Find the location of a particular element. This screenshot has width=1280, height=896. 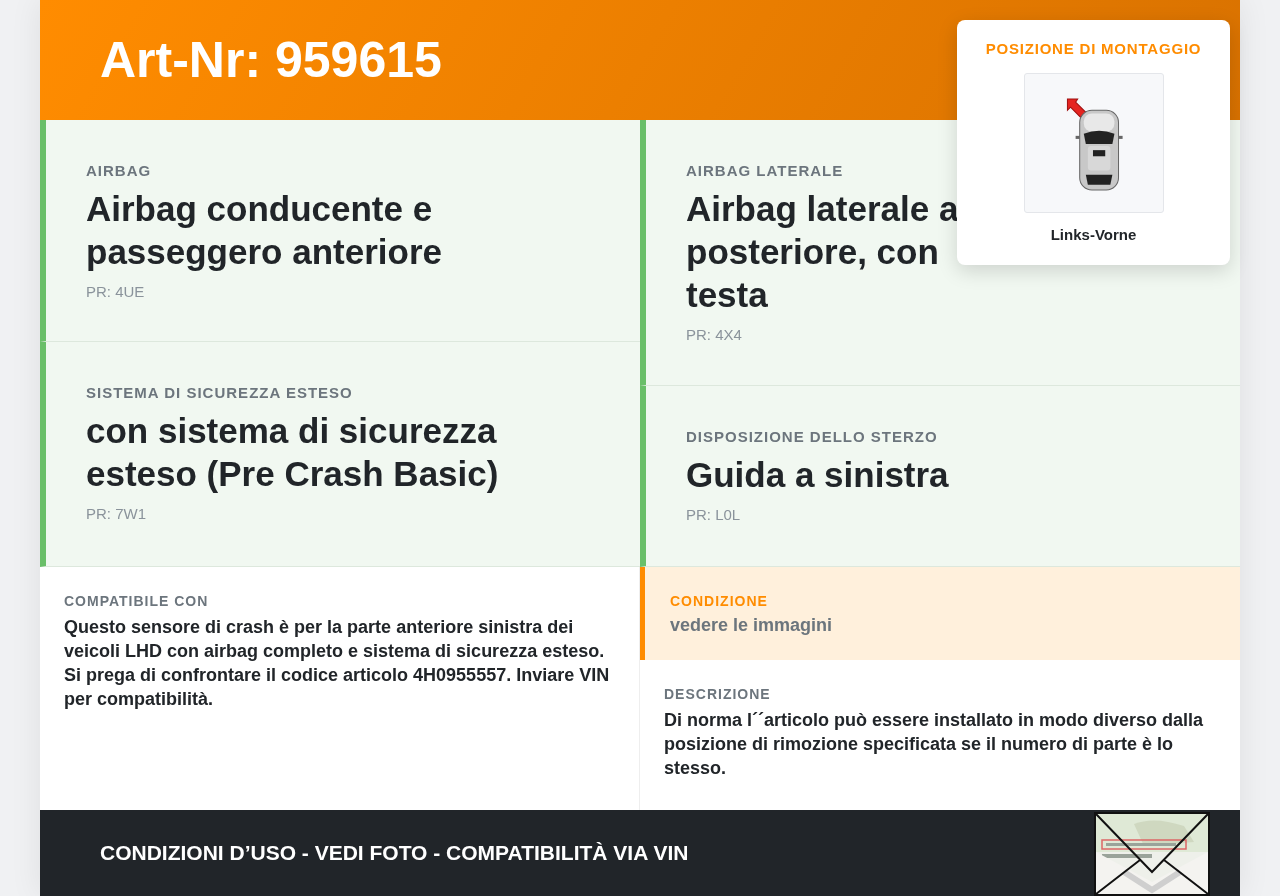

spec-label: AIRBAG LATERALE is located at coordinates (765, 170).